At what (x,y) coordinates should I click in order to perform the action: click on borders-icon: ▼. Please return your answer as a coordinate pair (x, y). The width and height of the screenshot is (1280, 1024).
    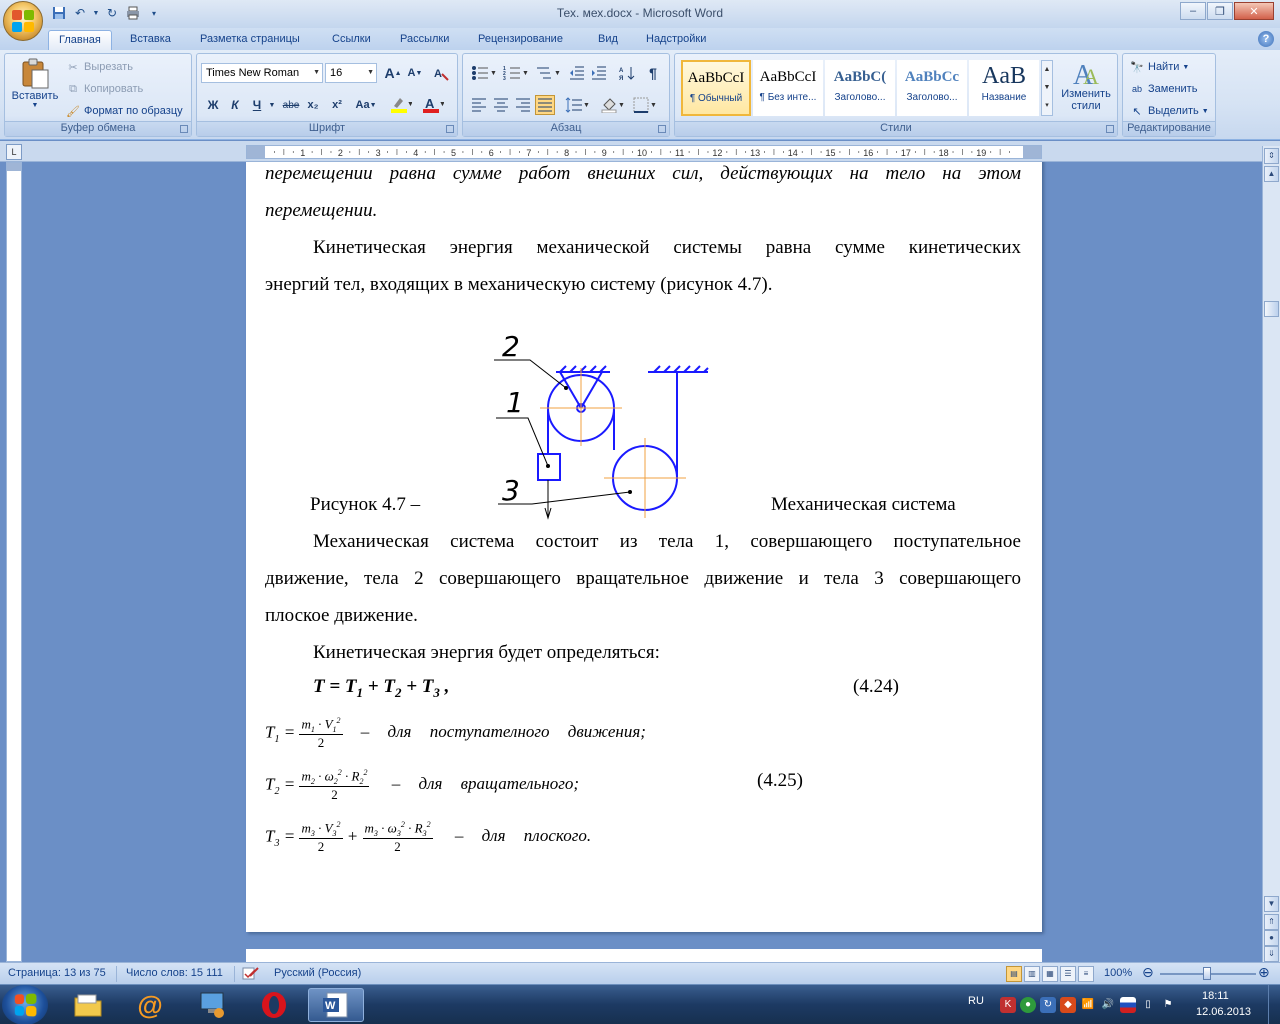
    Looking at the image, I should click on (645, 105).